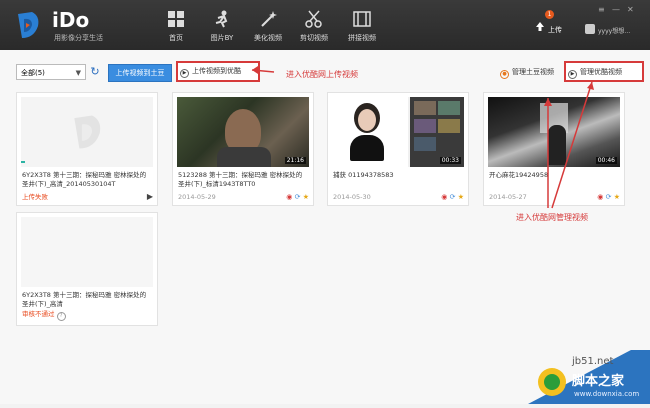  I want to click on thumbnail-body, so click(367, 148).